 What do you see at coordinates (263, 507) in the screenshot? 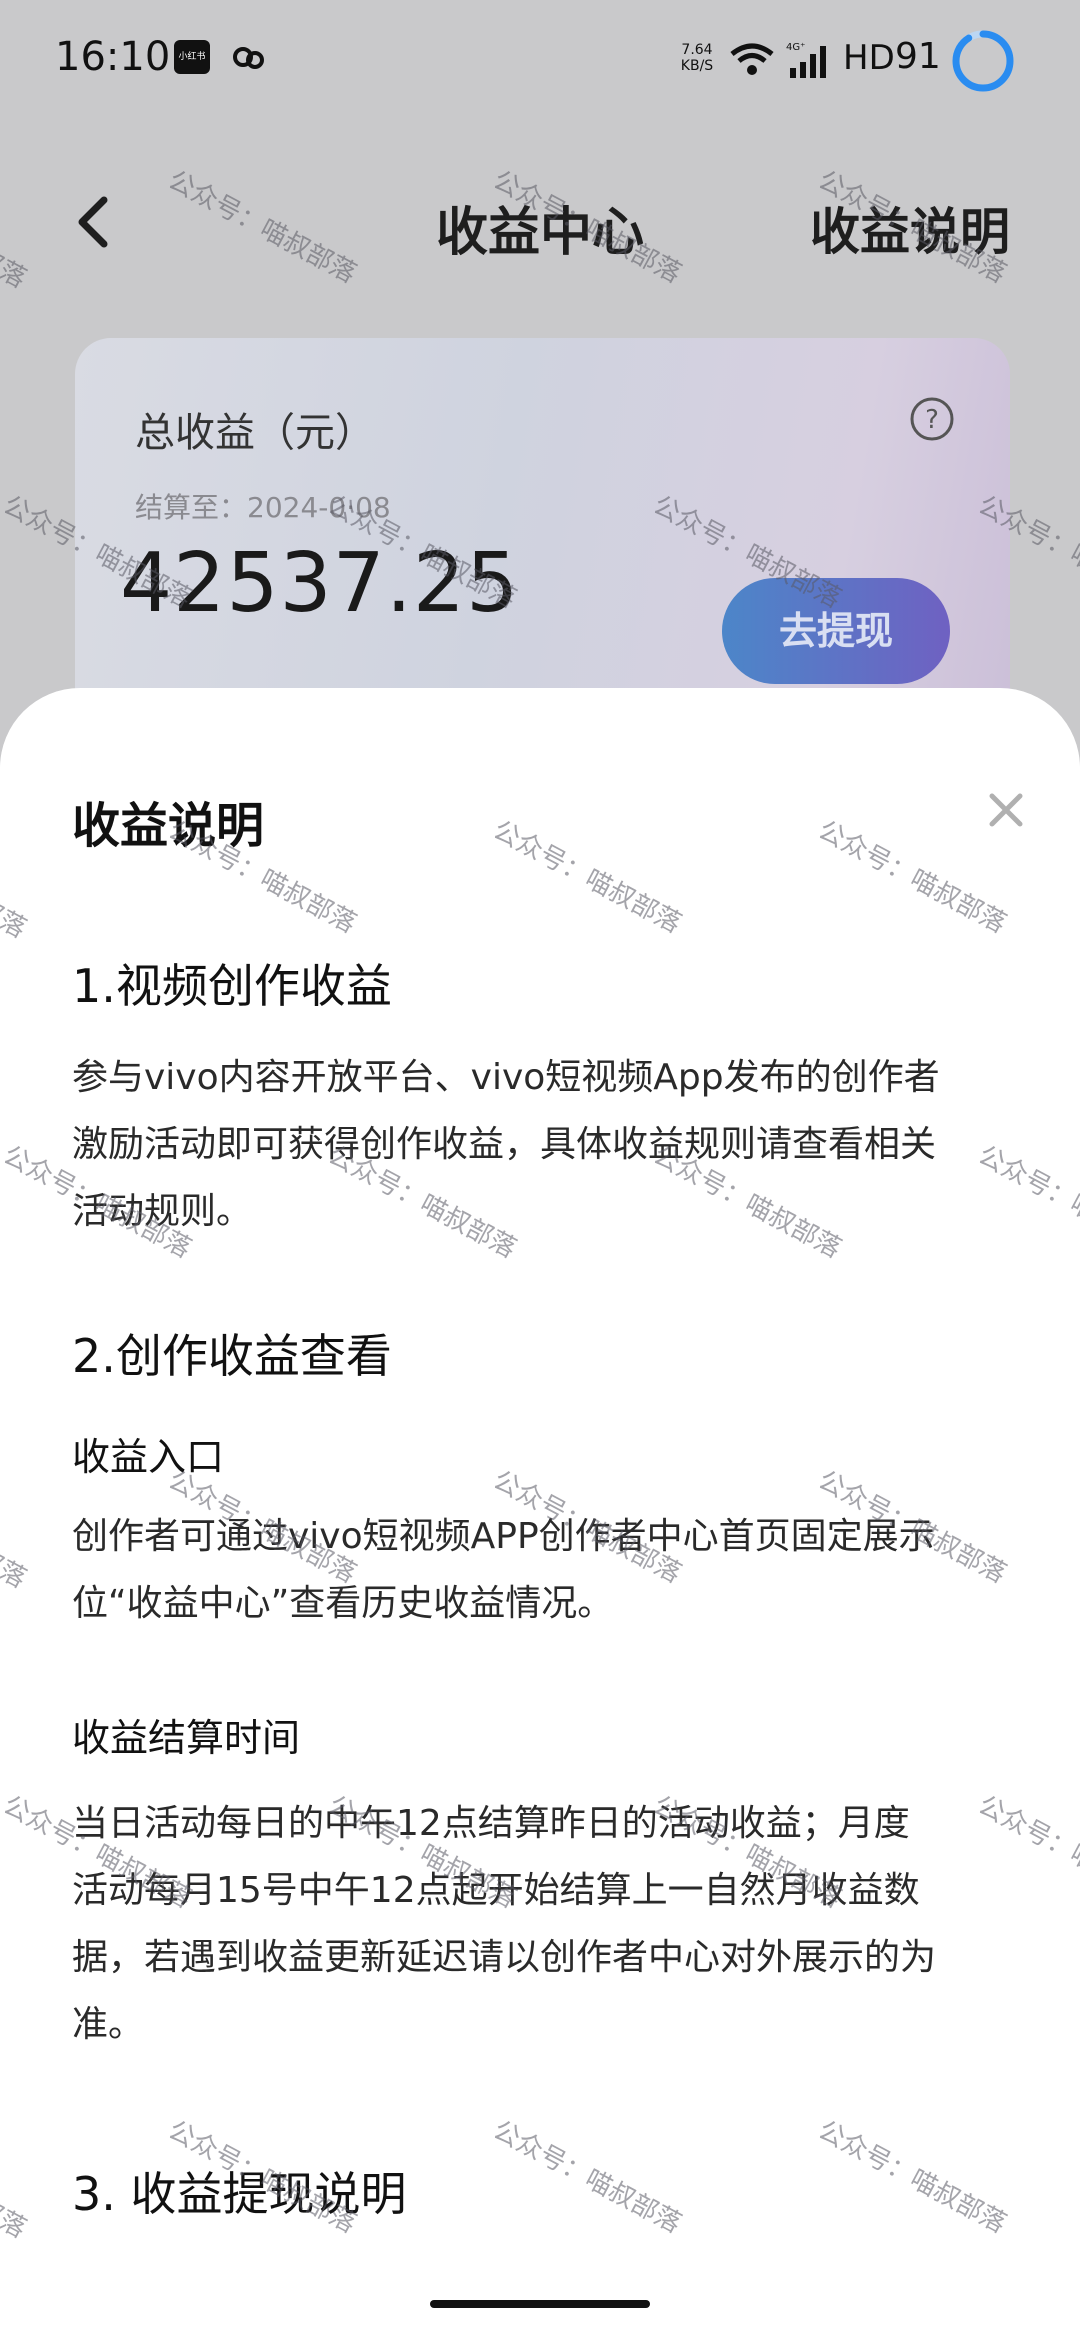
I see `settle-date: 结算至：2024-0·08` at bounding box center [263, 507].